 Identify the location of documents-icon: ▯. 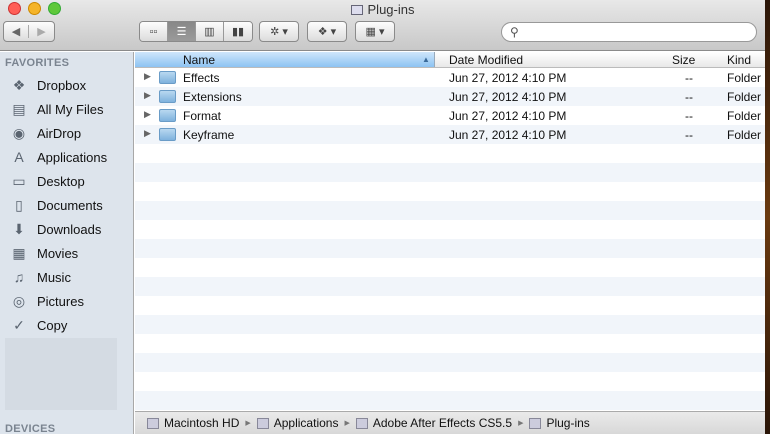
(19, 204).